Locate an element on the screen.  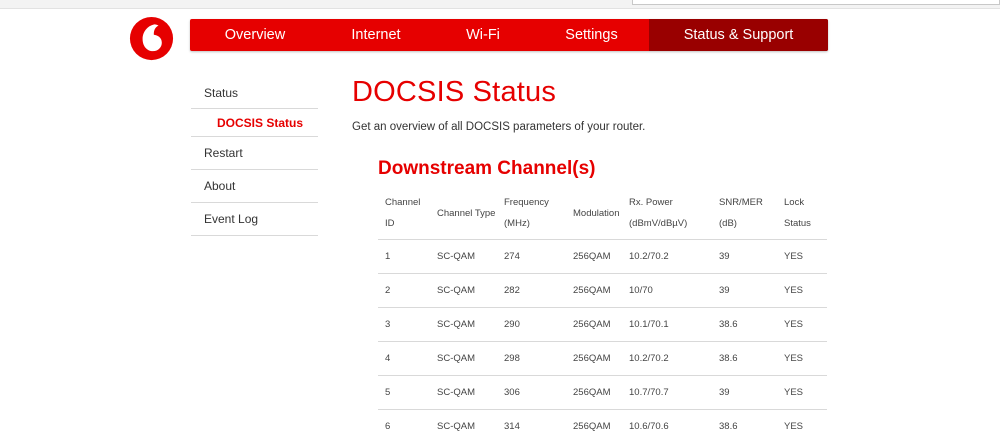
sidebar-item-event-log: Event Log is located at coordinates (254, 219).